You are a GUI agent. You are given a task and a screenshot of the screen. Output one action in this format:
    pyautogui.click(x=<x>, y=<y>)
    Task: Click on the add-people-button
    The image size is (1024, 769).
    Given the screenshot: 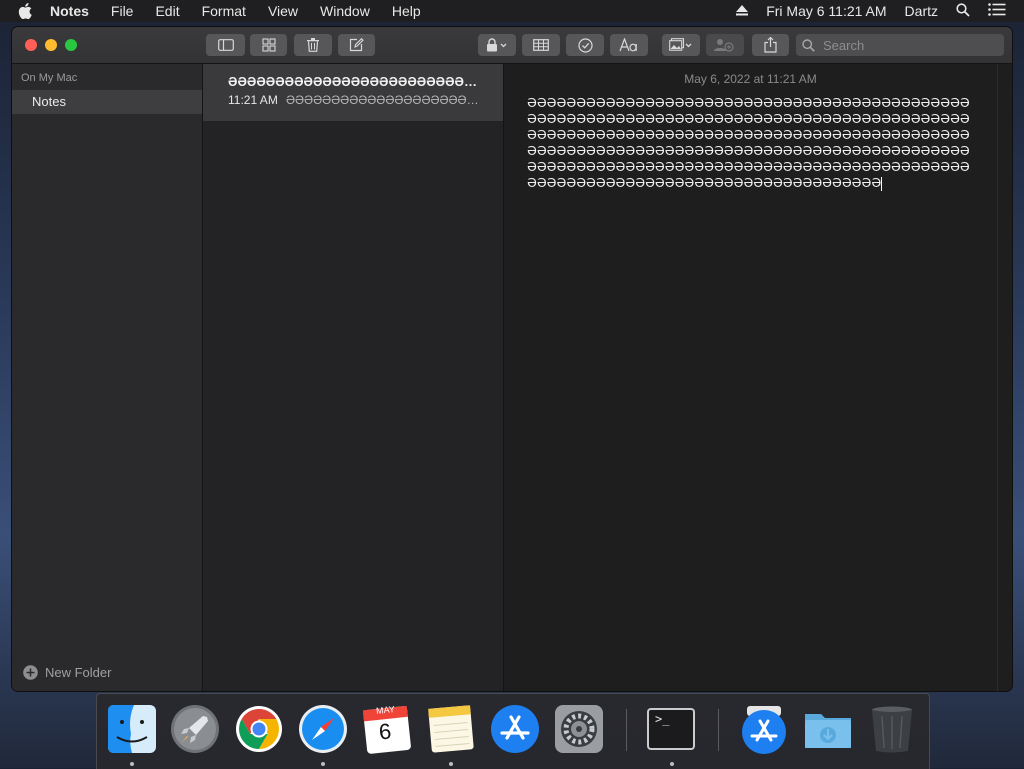 What is the action you would take?
    pyautogui.click(x=725, y=45)
    